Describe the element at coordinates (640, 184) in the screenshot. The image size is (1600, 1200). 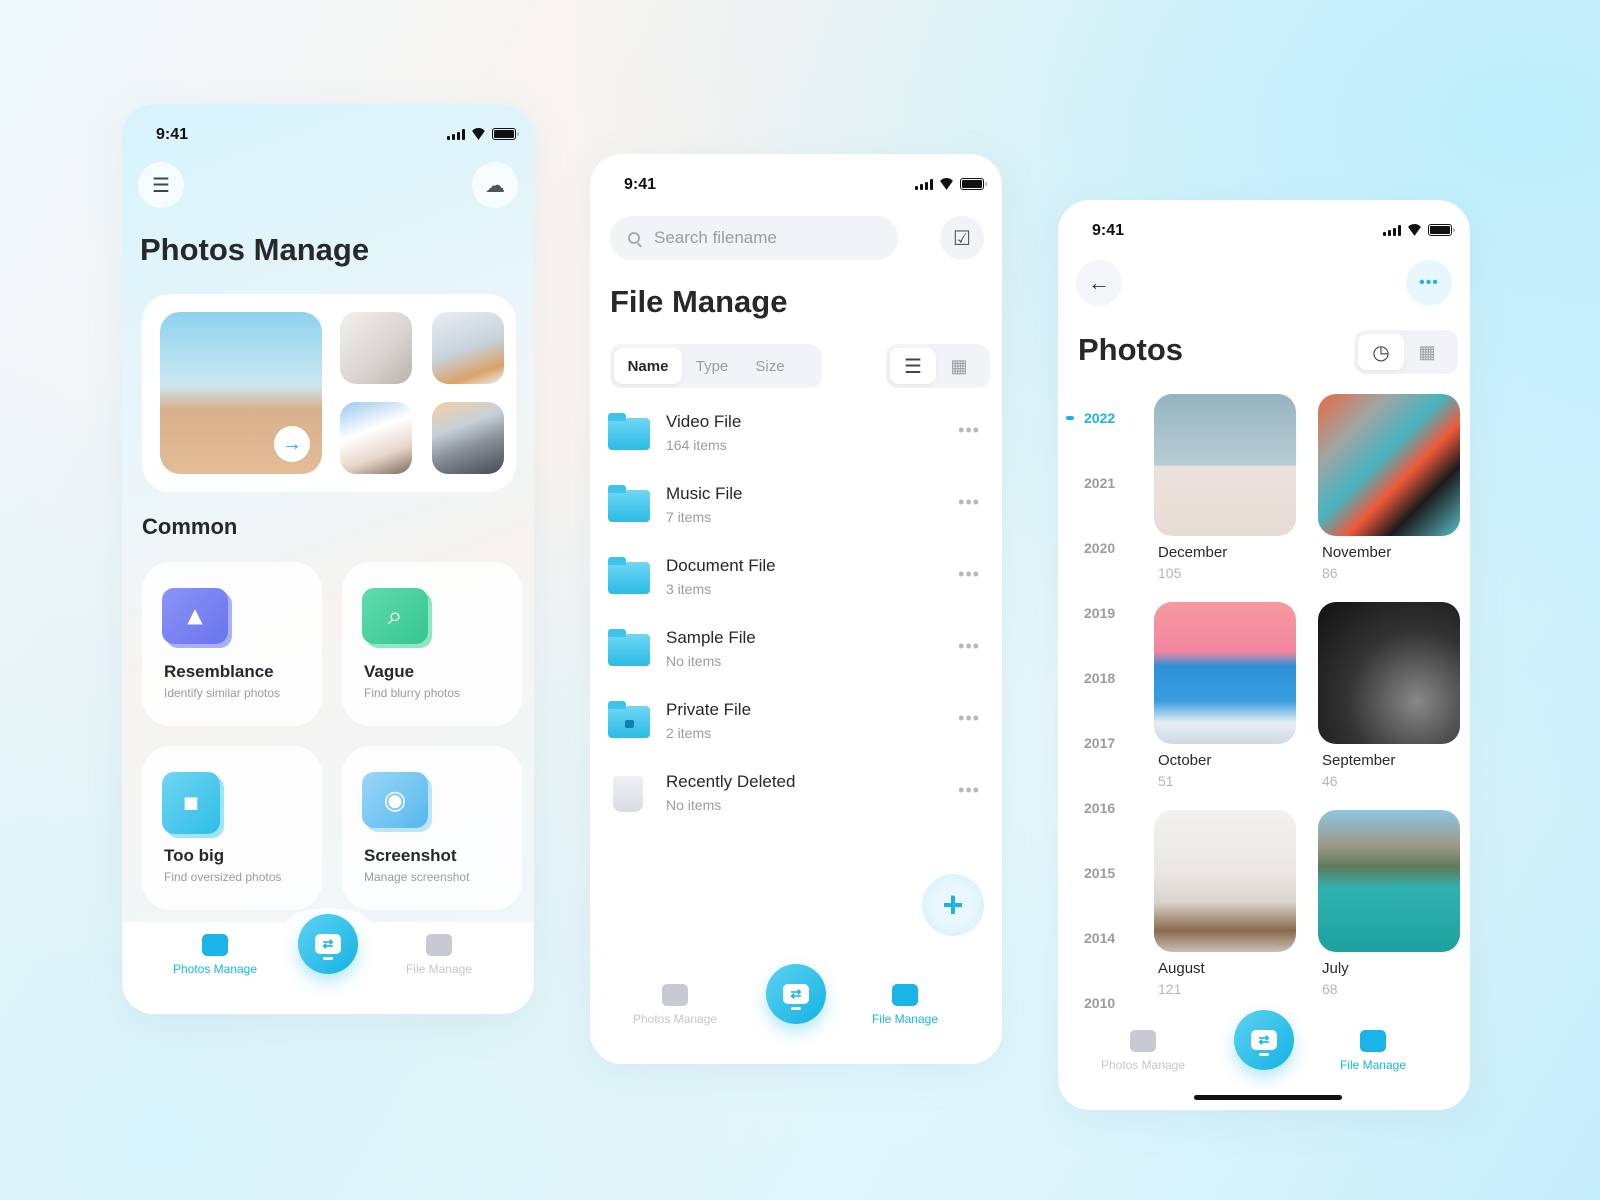
I see `status-time: 9:41` at that location.